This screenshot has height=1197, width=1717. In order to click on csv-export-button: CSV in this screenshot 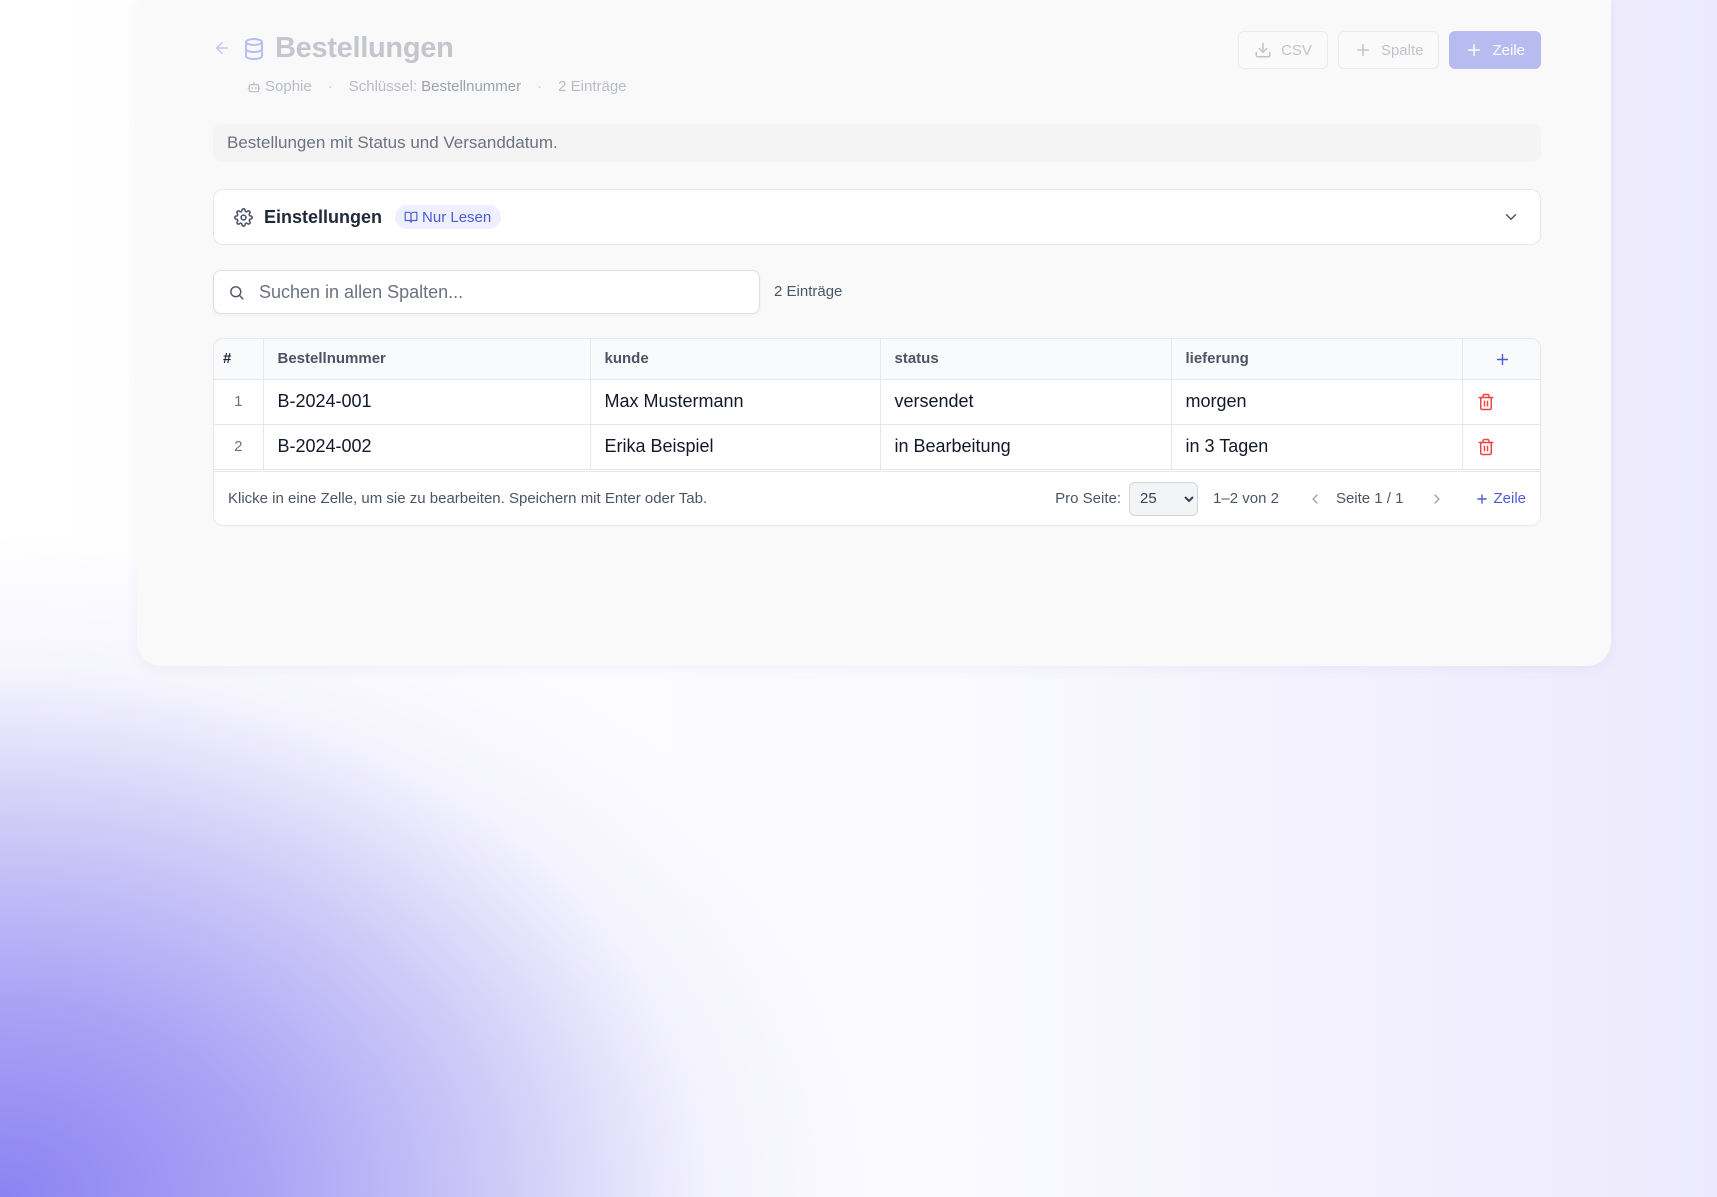, I will do `click(1283, 50)`.